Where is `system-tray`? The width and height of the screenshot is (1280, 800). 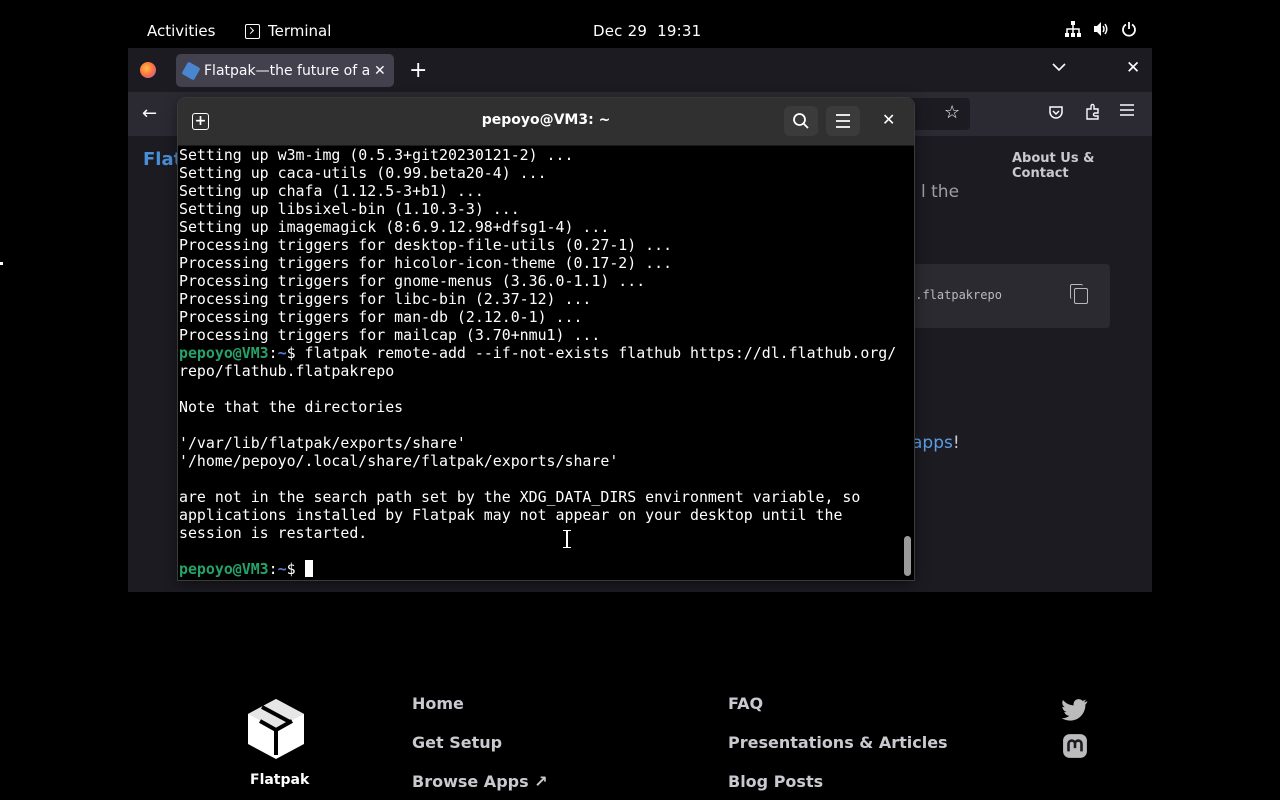
system-tray is located at coordinates (1101, 29).